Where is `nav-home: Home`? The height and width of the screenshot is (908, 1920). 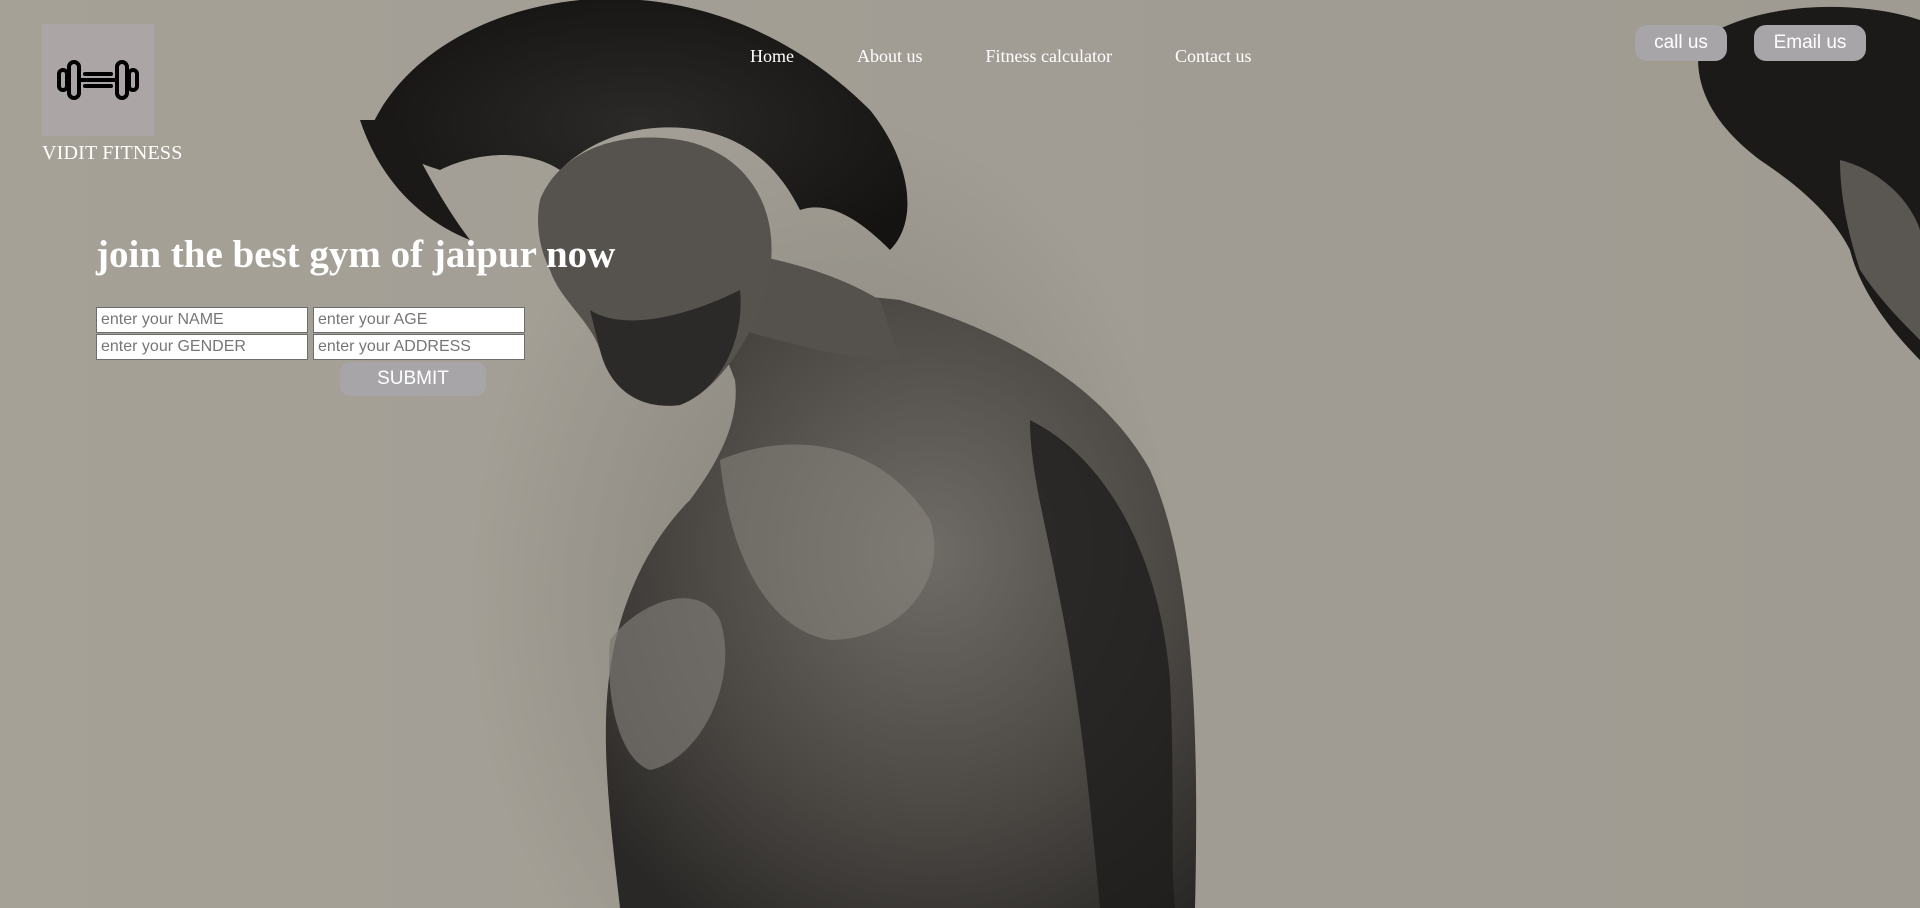 nav-home: Home is located at coordinates (772, 56).